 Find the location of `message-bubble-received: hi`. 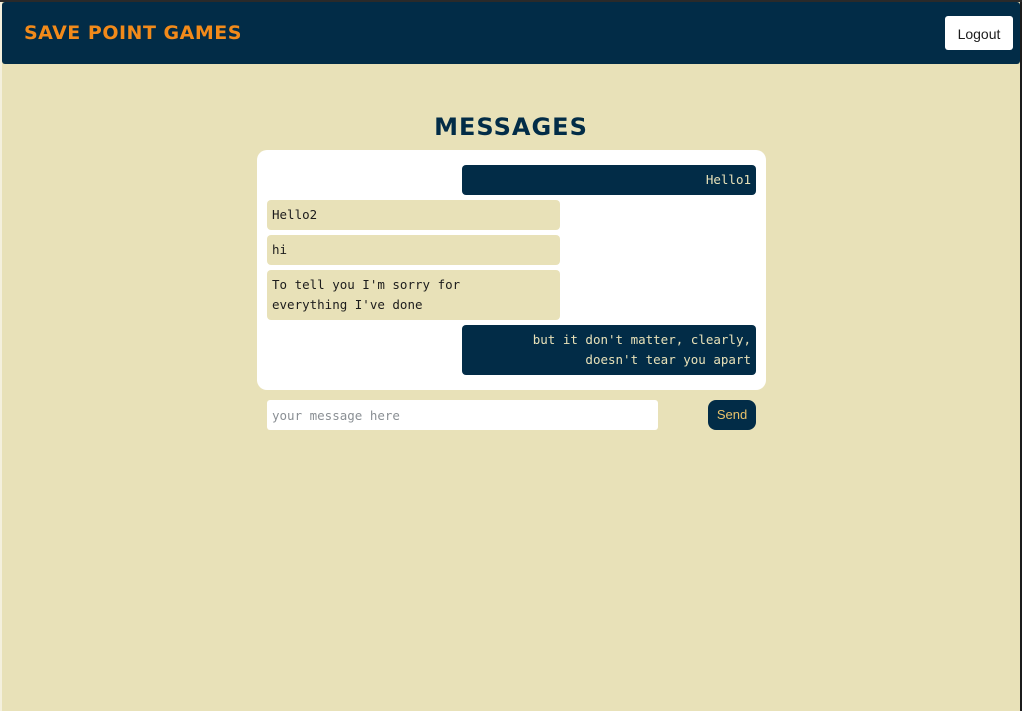

message-bubble-received: hi is located at coordinates (413, 250).